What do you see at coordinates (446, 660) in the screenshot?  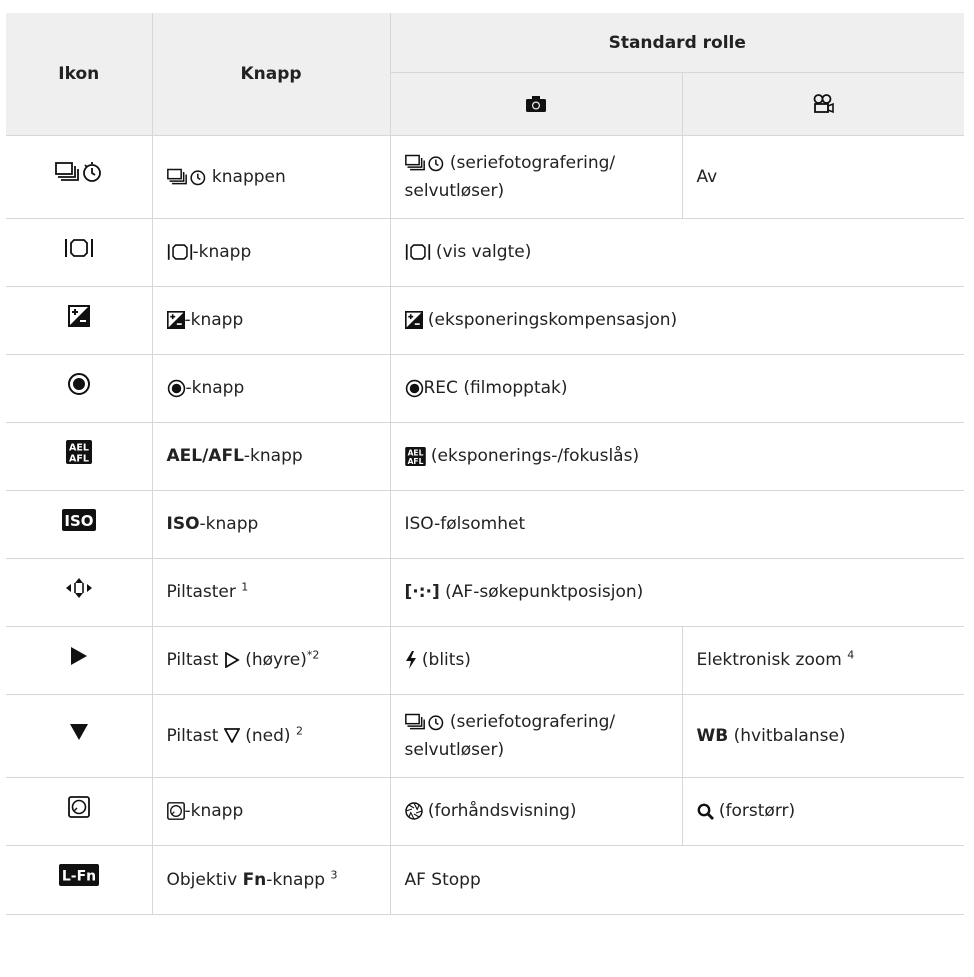 I see `photo-role-label: (blits)` at bounding box center [446, 660].